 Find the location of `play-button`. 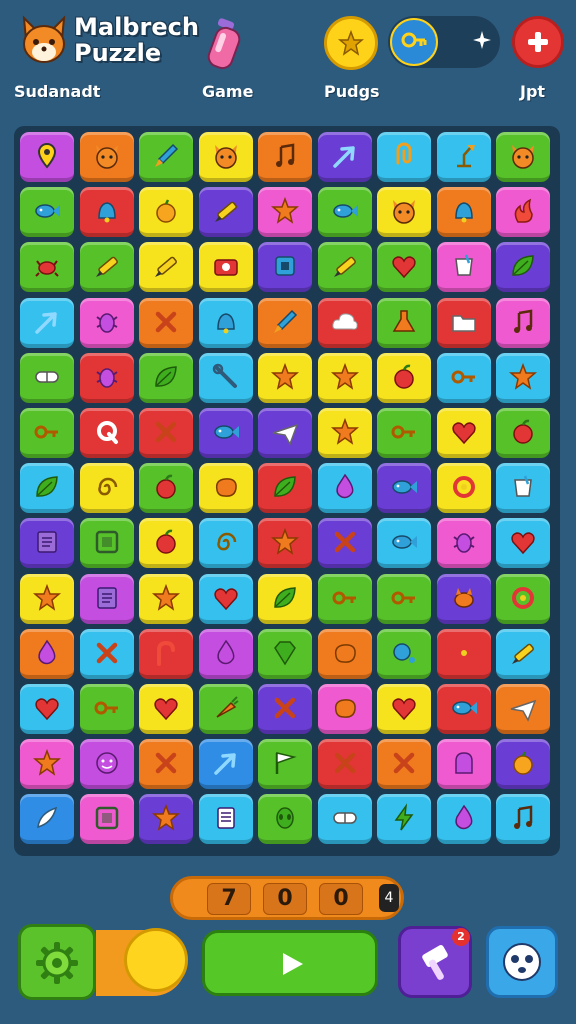

play-button is located at coordinates (290, 963).